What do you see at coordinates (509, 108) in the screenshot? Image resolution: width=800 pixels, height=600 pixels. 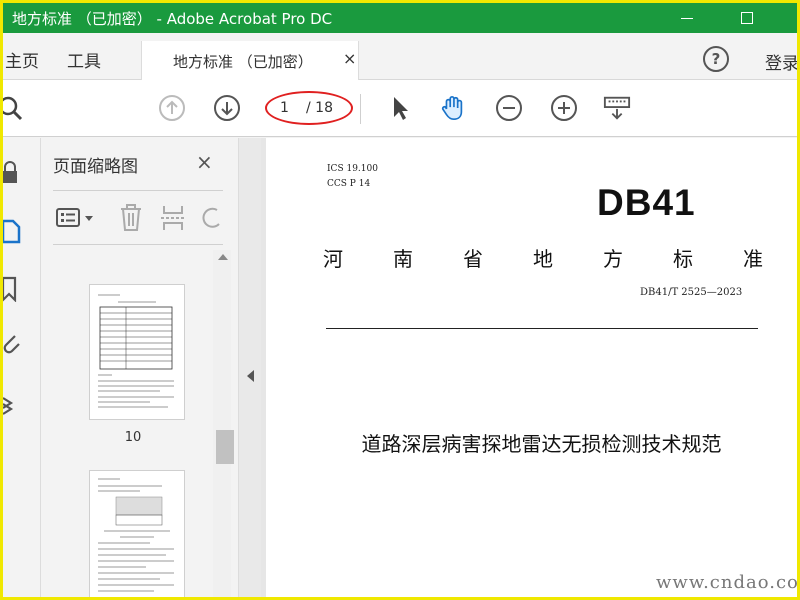 I see `zoom-out-icon` at bounding box center [509, 108].